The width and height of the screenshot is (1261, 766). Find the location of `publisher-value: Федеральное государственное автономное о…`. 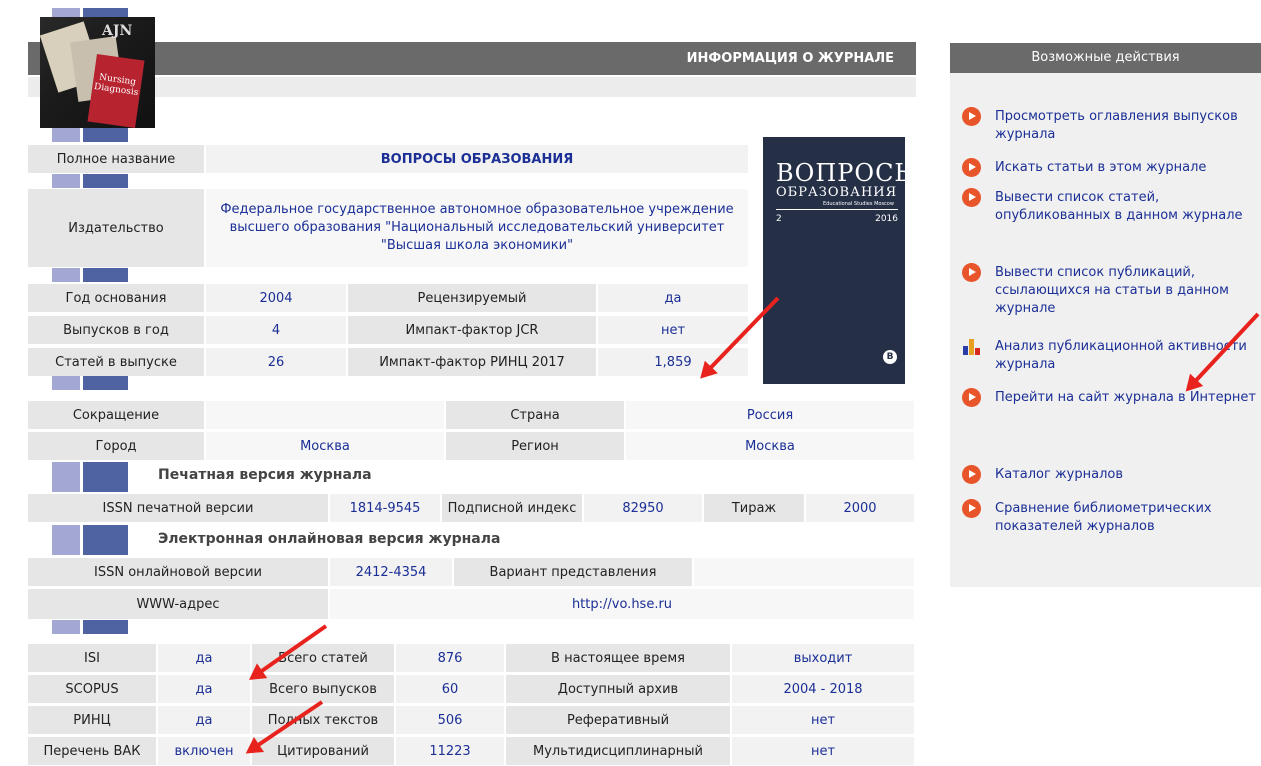

publisher-value: Федеральное государственное автономное о… is located at coordinates (478, 228).